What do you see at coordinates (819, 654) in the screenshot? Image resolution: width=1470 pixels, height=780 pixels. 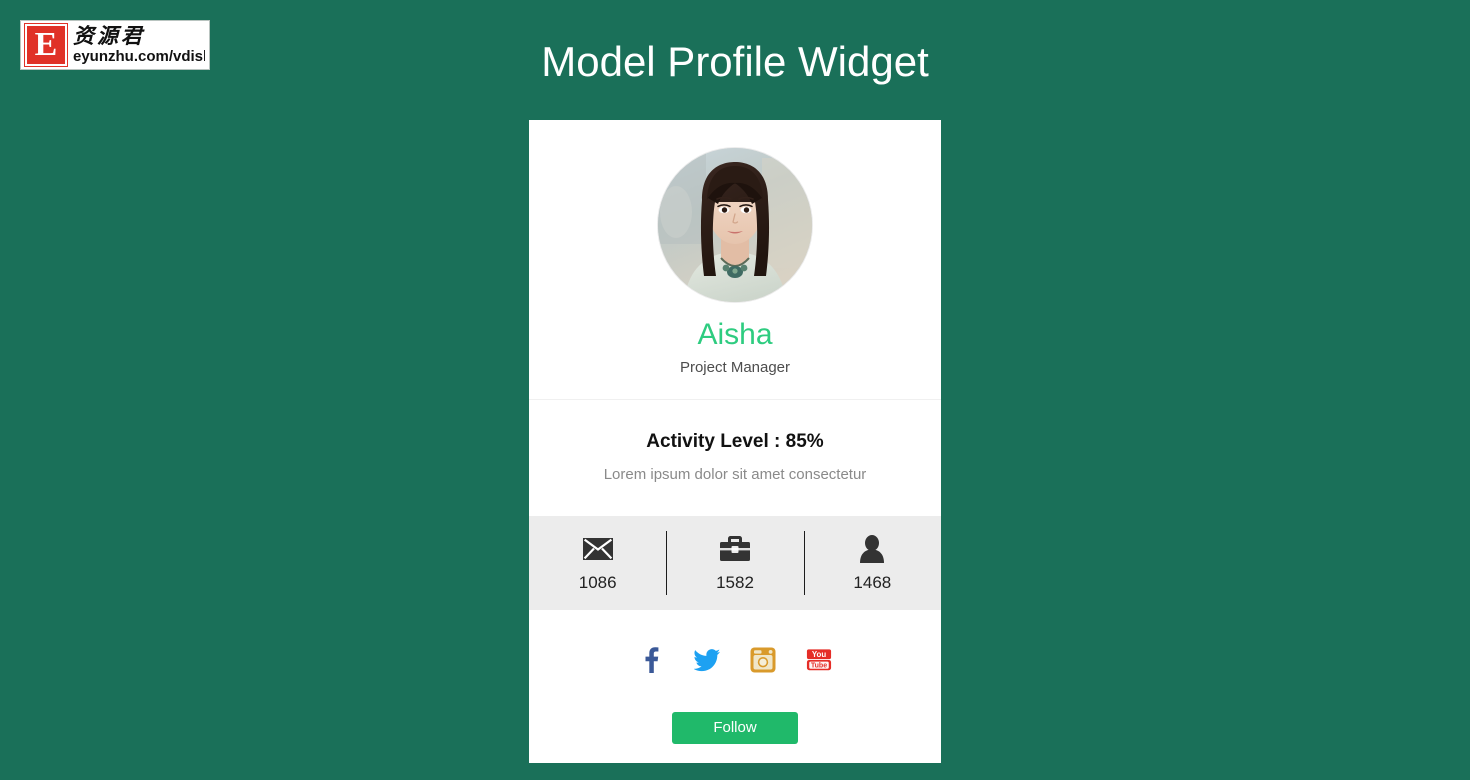 I see `svg-text: You` at bounding box center [819, 654].